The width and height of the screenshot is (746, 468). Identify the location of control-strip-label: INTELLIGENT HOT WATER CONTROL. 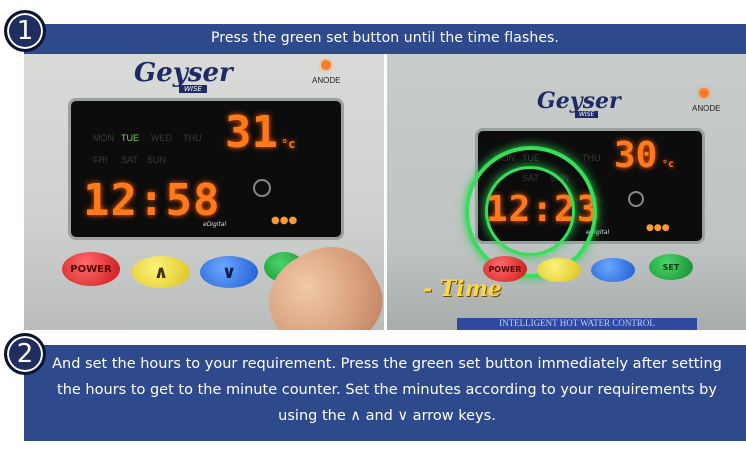
(577, 324).